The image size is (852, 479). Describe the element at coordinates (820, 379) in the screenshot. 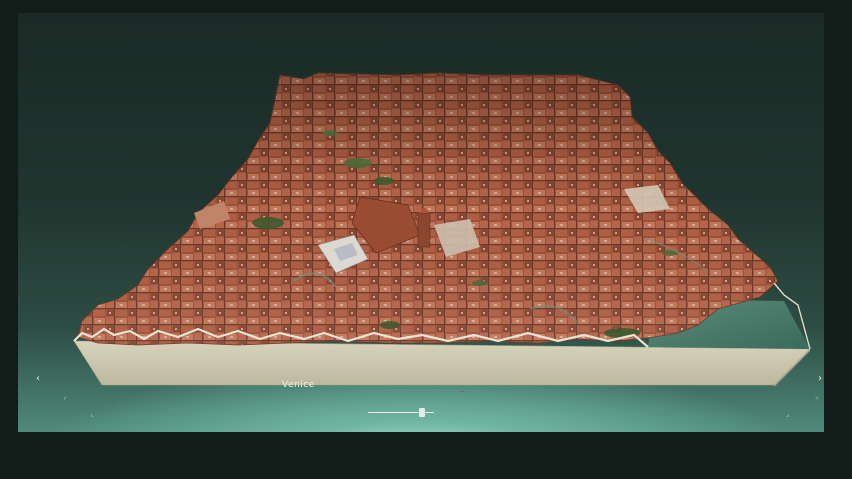

I see `chevron-right-icon: ›` at that location.